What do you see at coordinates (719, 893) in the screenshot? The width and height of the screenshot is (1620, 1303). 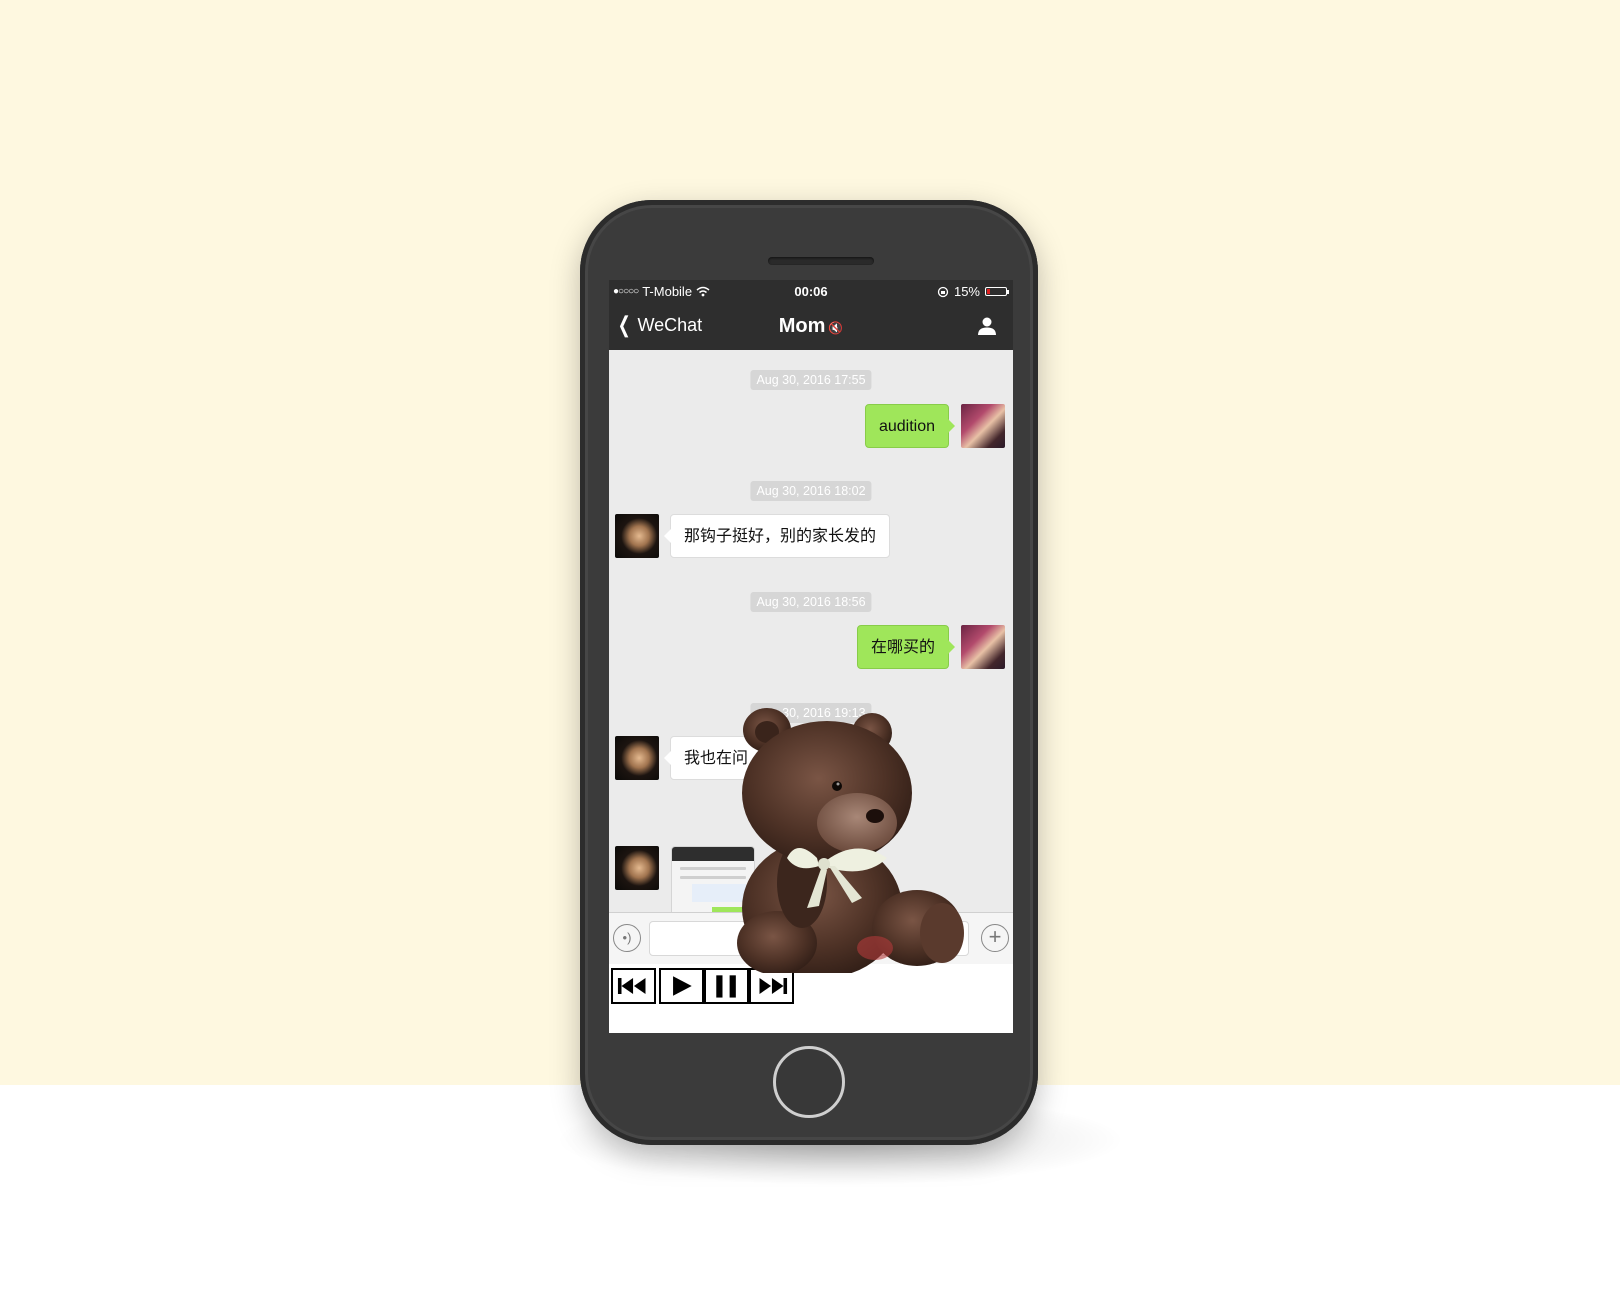 I see `image-thumb-link` at bounding box center [719, 893].